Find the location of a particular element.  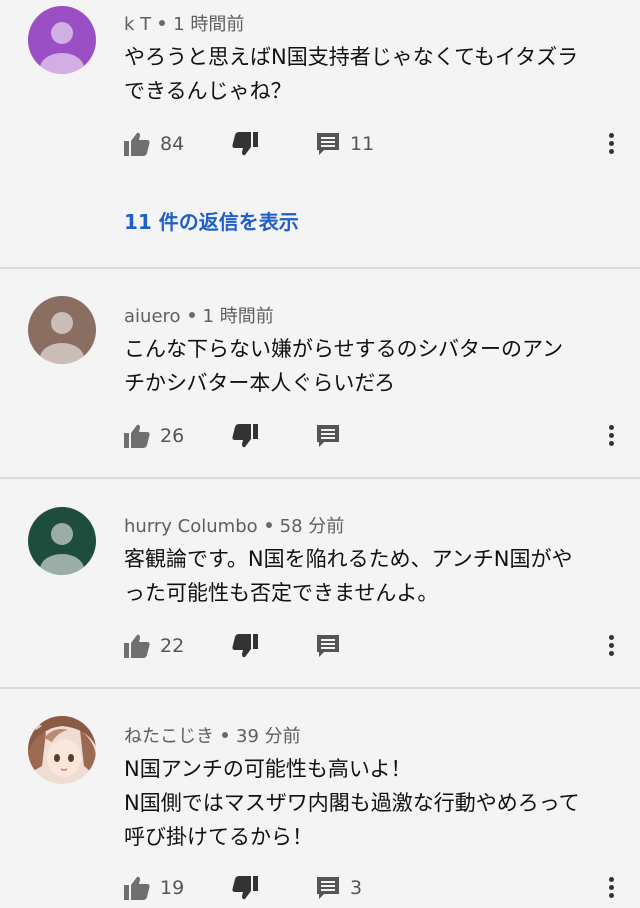

comment-actions: 26 is located at coordinates (320, 436).